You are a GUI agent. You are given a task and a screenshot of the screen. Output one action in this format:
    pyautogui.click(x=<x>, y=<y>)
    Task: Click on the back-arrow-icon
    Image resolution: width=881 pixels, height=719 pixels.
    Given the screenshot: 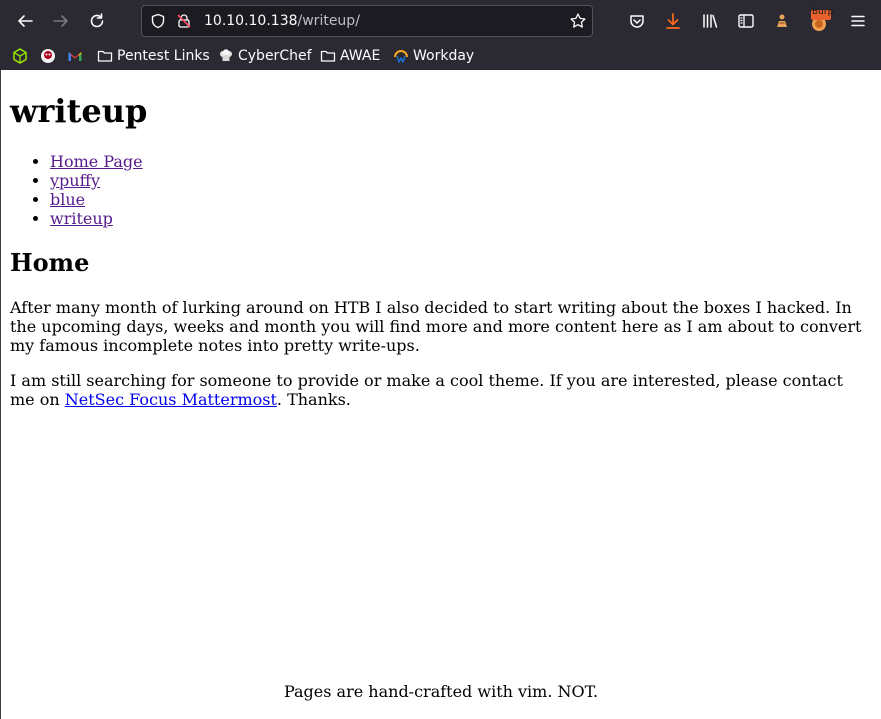 What is the action you would take?
    pyautogui.click(x=25, y=21)
    